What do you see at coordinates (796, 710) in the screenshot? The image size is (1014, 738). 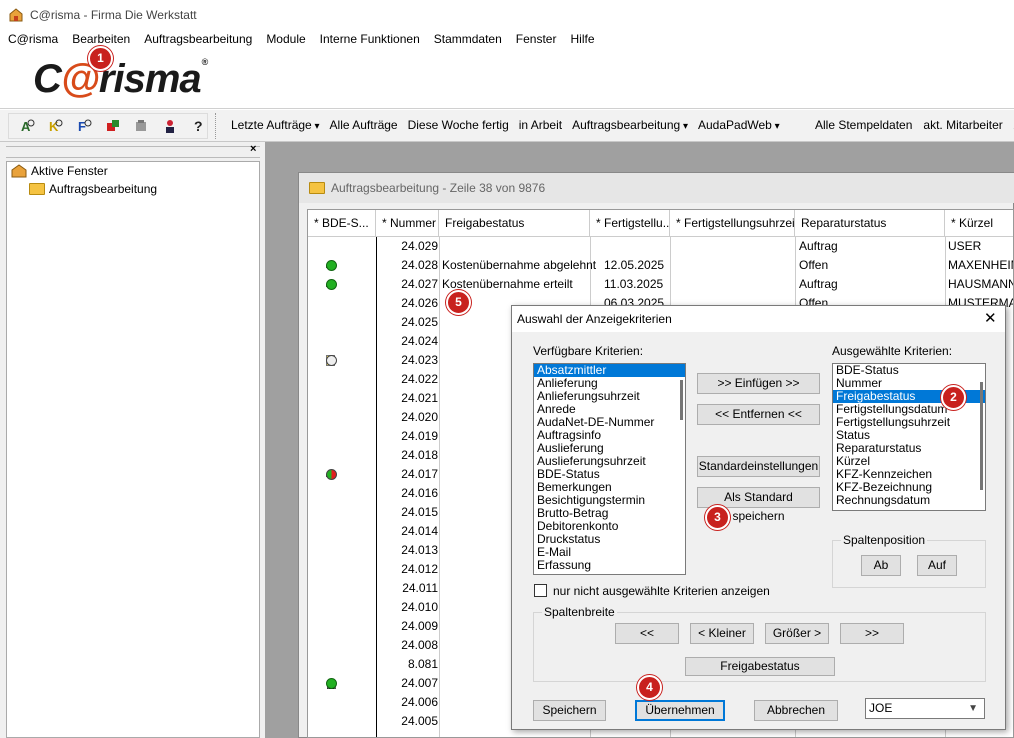 I see `cancel-button: Abbrechen` at bounding box center [796, 710].